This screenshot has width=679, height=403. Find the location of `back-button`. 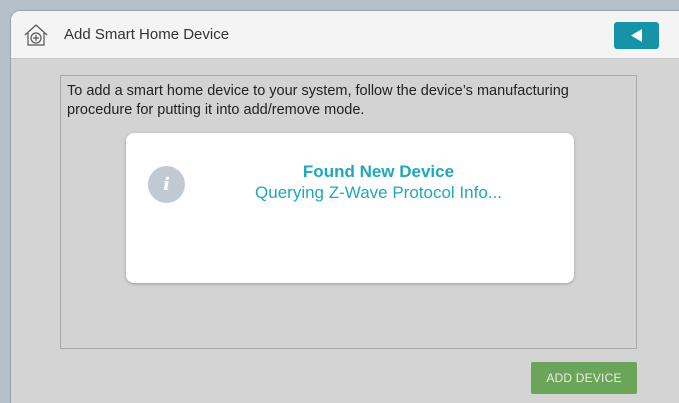

back-button is located at coordinates (636, 35).